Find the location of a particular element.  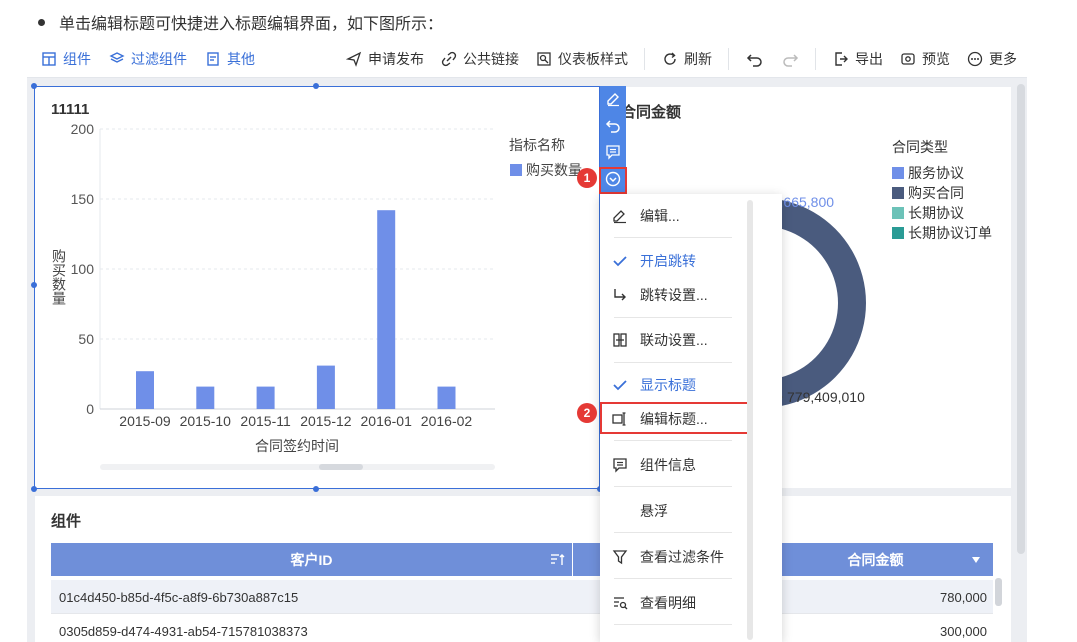

toolbar-filter-component-button: 过滤组件 is located at coordinates (148, 59).